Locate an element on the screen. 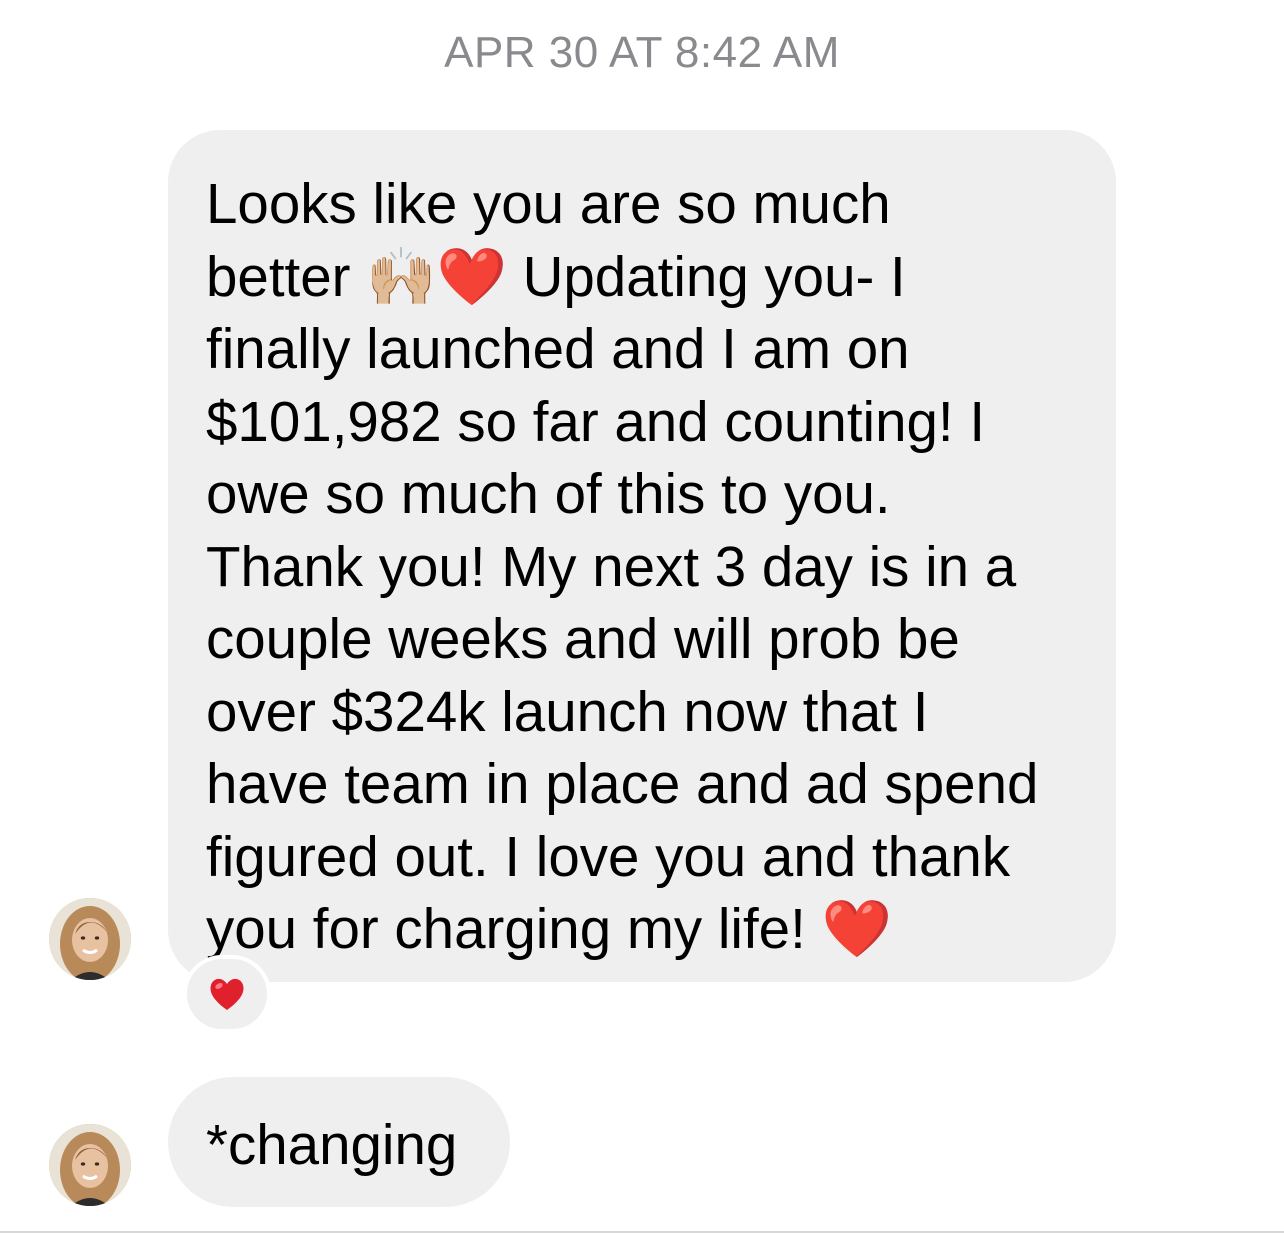 This screenshot has width=1284, height=1233. heart-icon is located at coordinates (227, 994).